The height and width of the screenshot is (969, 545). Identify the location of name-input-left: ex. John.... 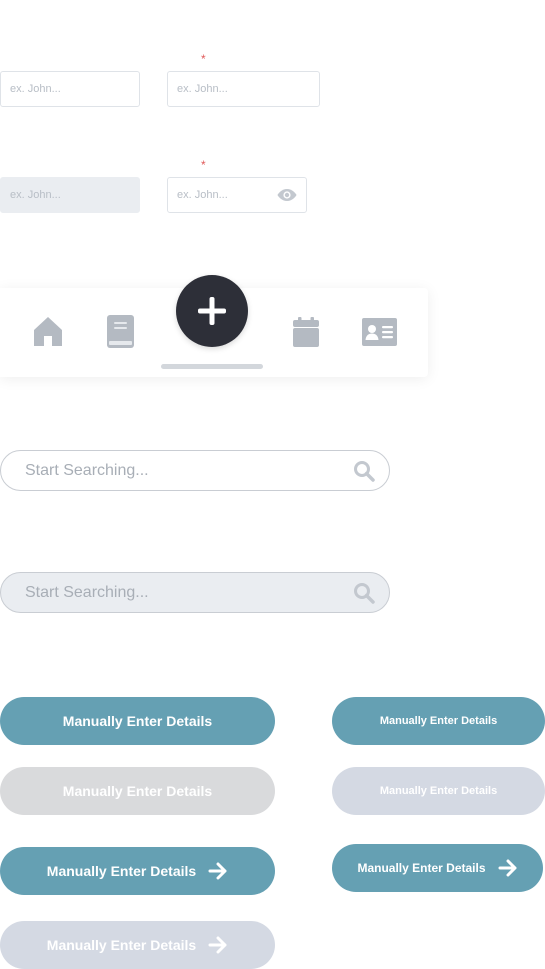
(70, 89).